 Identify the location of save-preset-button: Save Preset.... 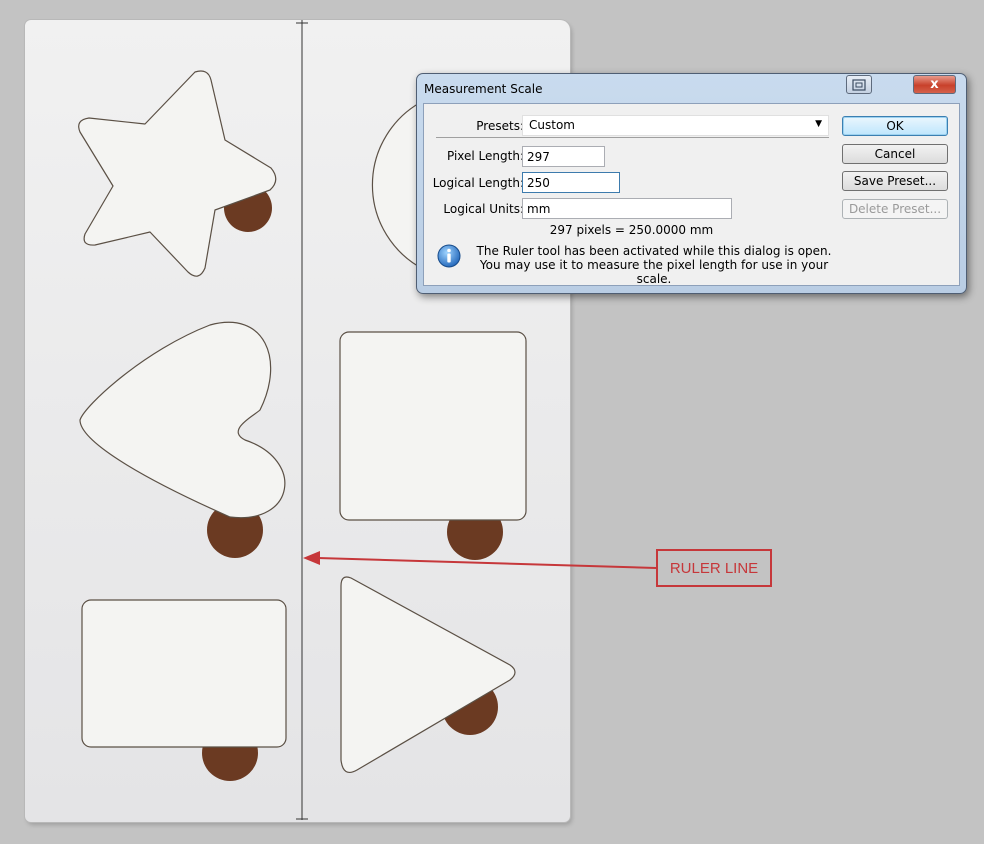
(895, 181).